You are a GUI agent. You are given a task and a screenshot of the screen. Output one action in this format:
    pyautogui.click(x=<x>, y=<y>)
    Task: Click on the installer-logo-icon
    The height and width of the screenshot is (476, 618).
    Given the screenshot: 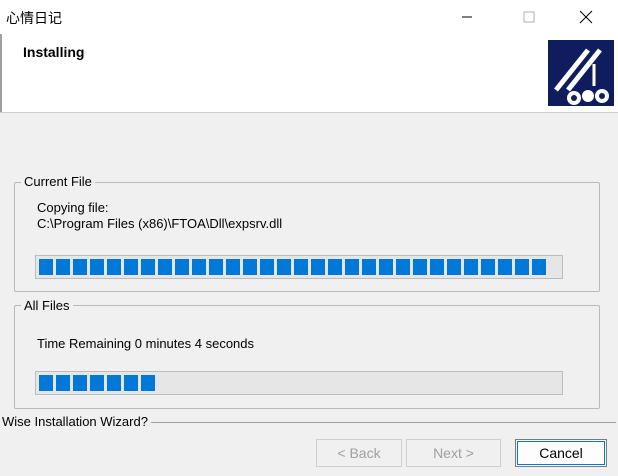 What is the action you would take?
    pyautogui.click(x=581, y=73)
    